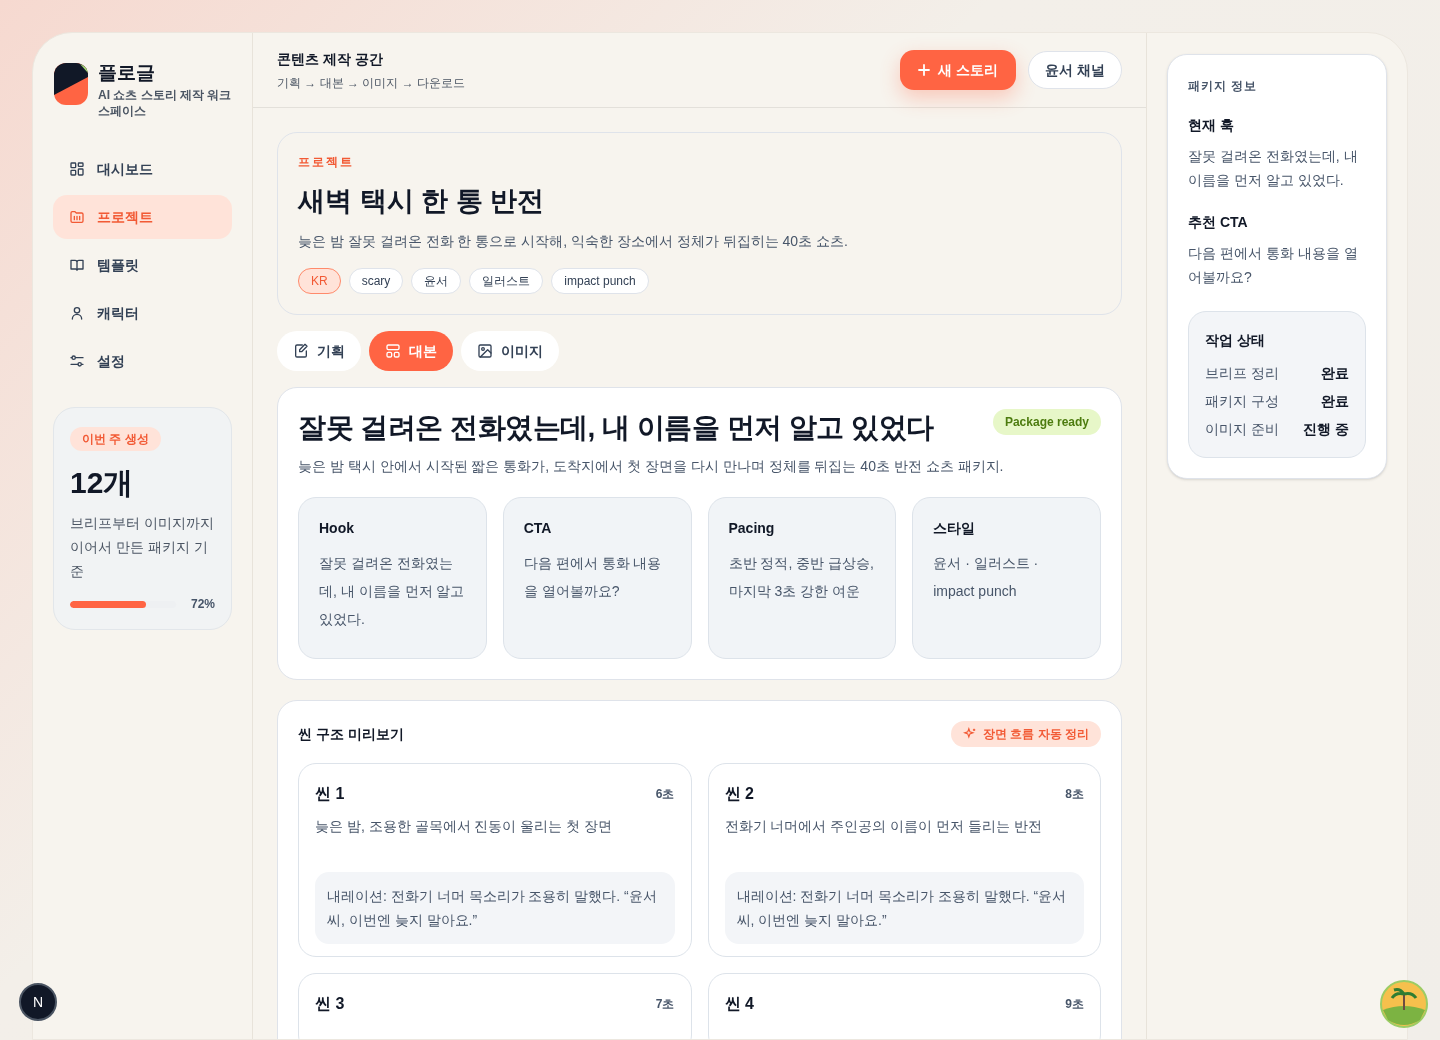 Image resolution: width=1440 pixels, height=1040 pixels. I want to click on app-name: 플로글, so click(127, 73).